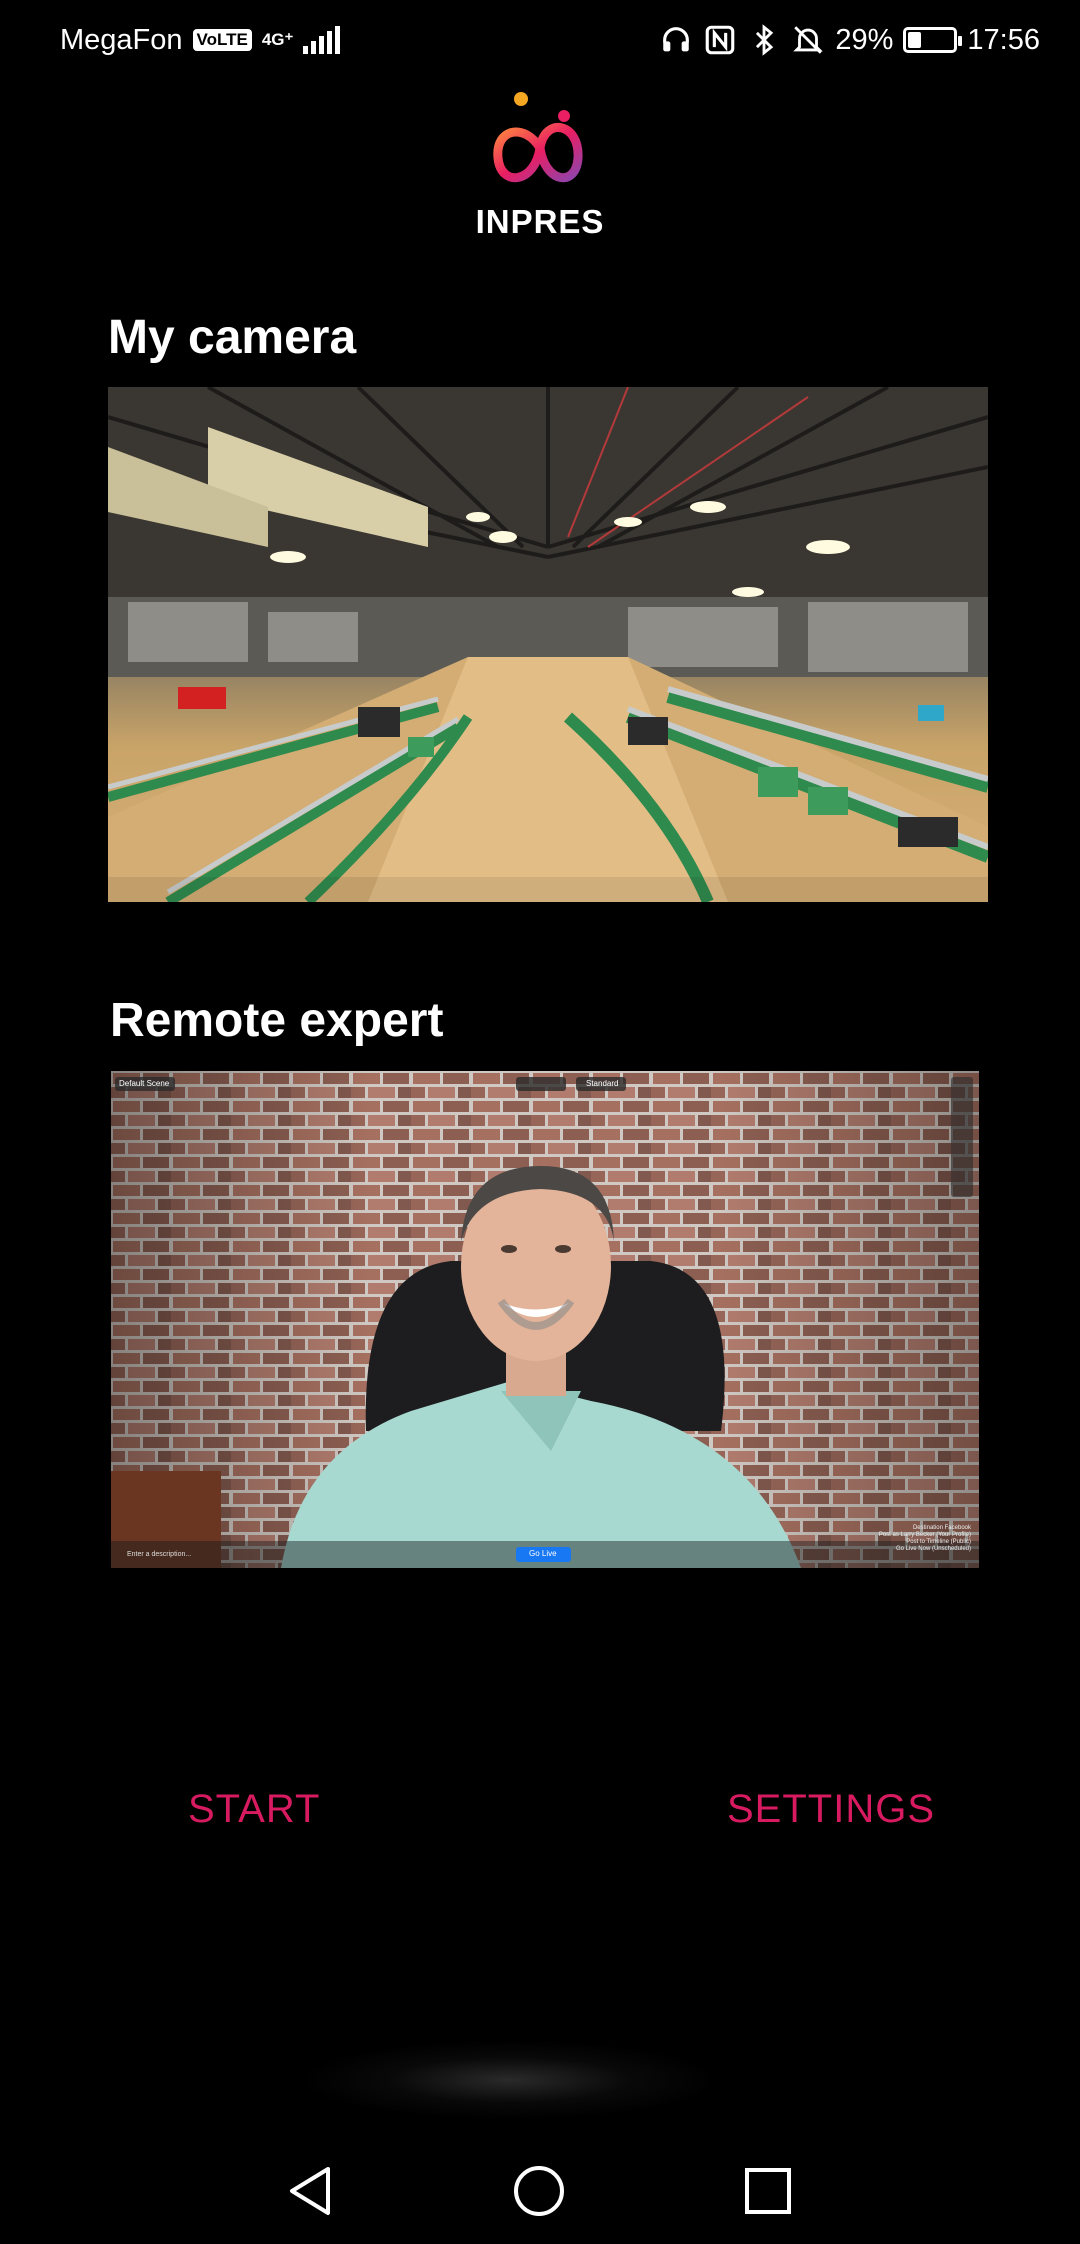 The height and width of the screenshot is (2244, 1080). What do you see at coordinates (924, 1535) in the screenshot?
I see `stat-line: Post as Larry Becker (Your Profile)` at bounding box center [924, 1535].